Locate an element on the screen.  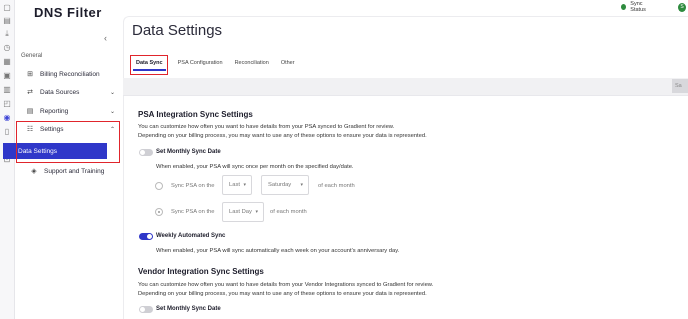
sidebar-item-reporting: ▤ Reporting ⌄ is located at coordinates (69, 111).